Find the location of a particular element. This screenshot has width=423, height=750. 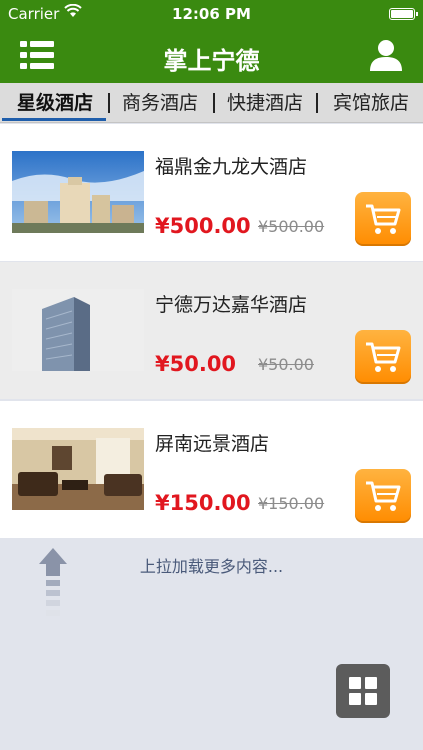

grid-menu-button is located at coordinates (363, 691).